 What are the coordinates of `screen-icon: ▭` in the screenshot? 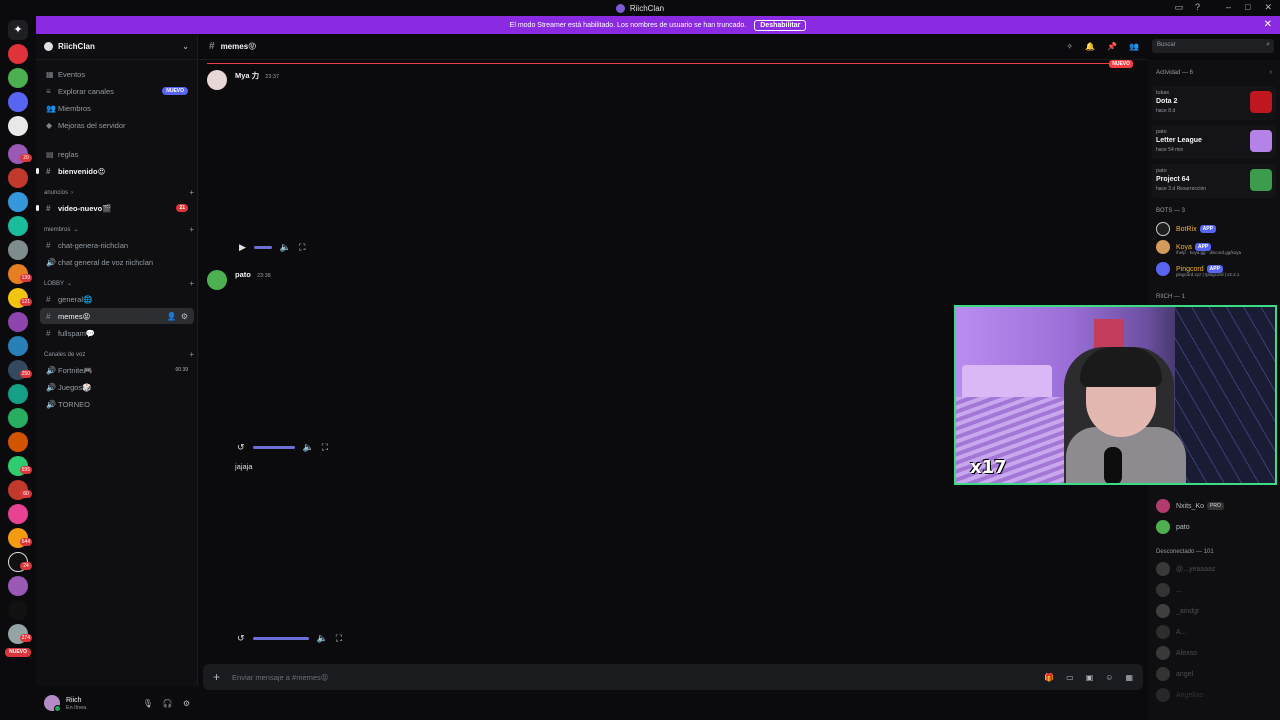 It's located at (1178, 7).